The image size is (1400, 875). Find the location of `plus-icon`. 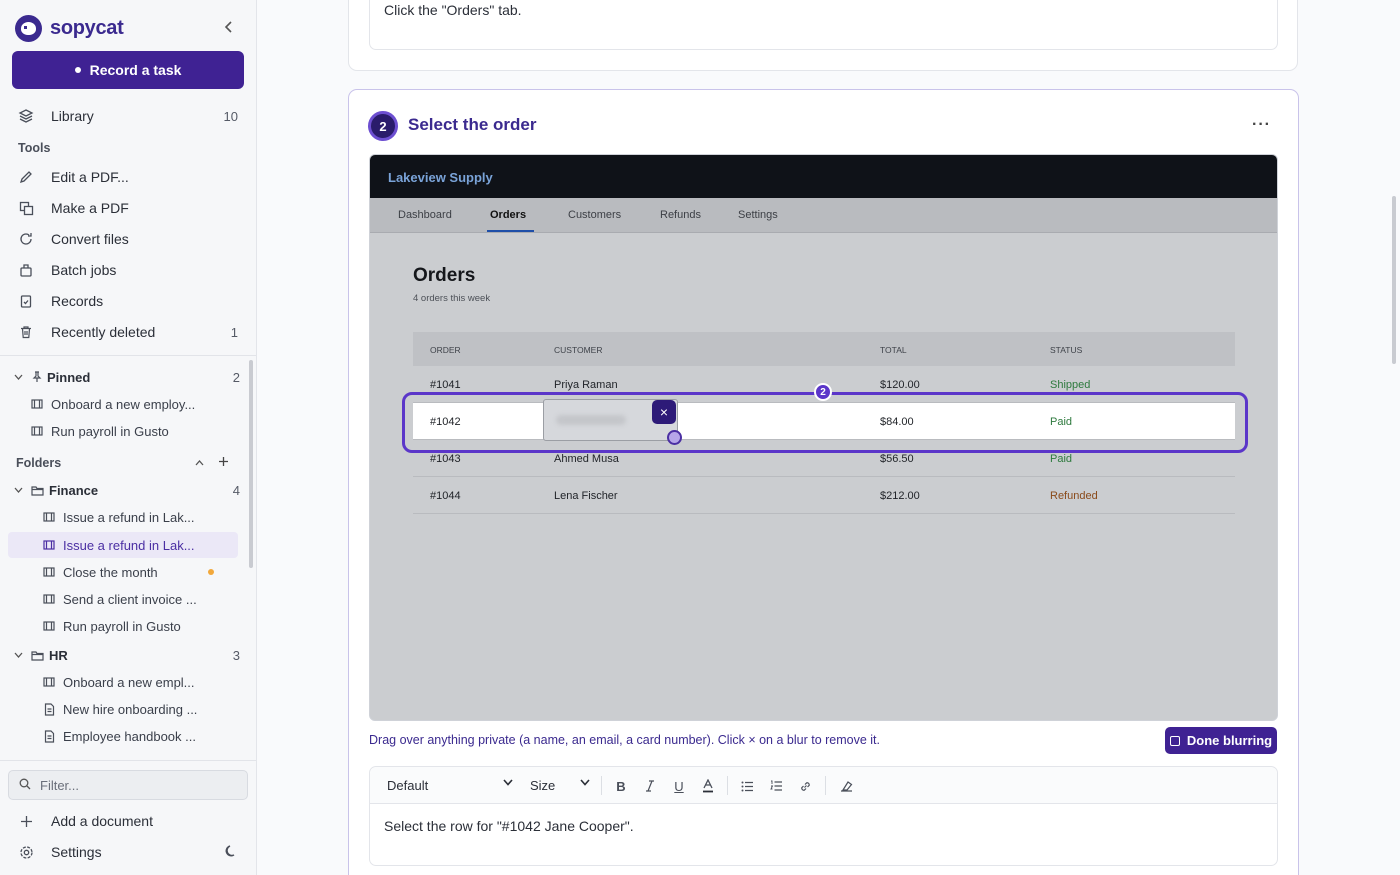

plus-icon is located at coordinates (26, 821).